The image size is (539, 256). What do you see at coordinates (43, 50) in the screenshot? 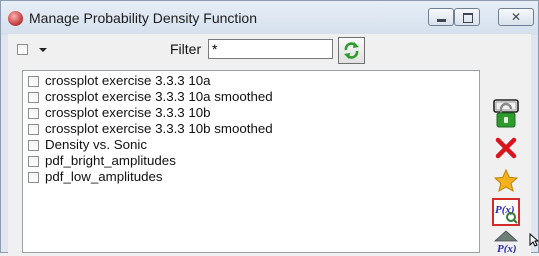
I see `select-all-dropdown-caret` at bounding box center [43, 50].